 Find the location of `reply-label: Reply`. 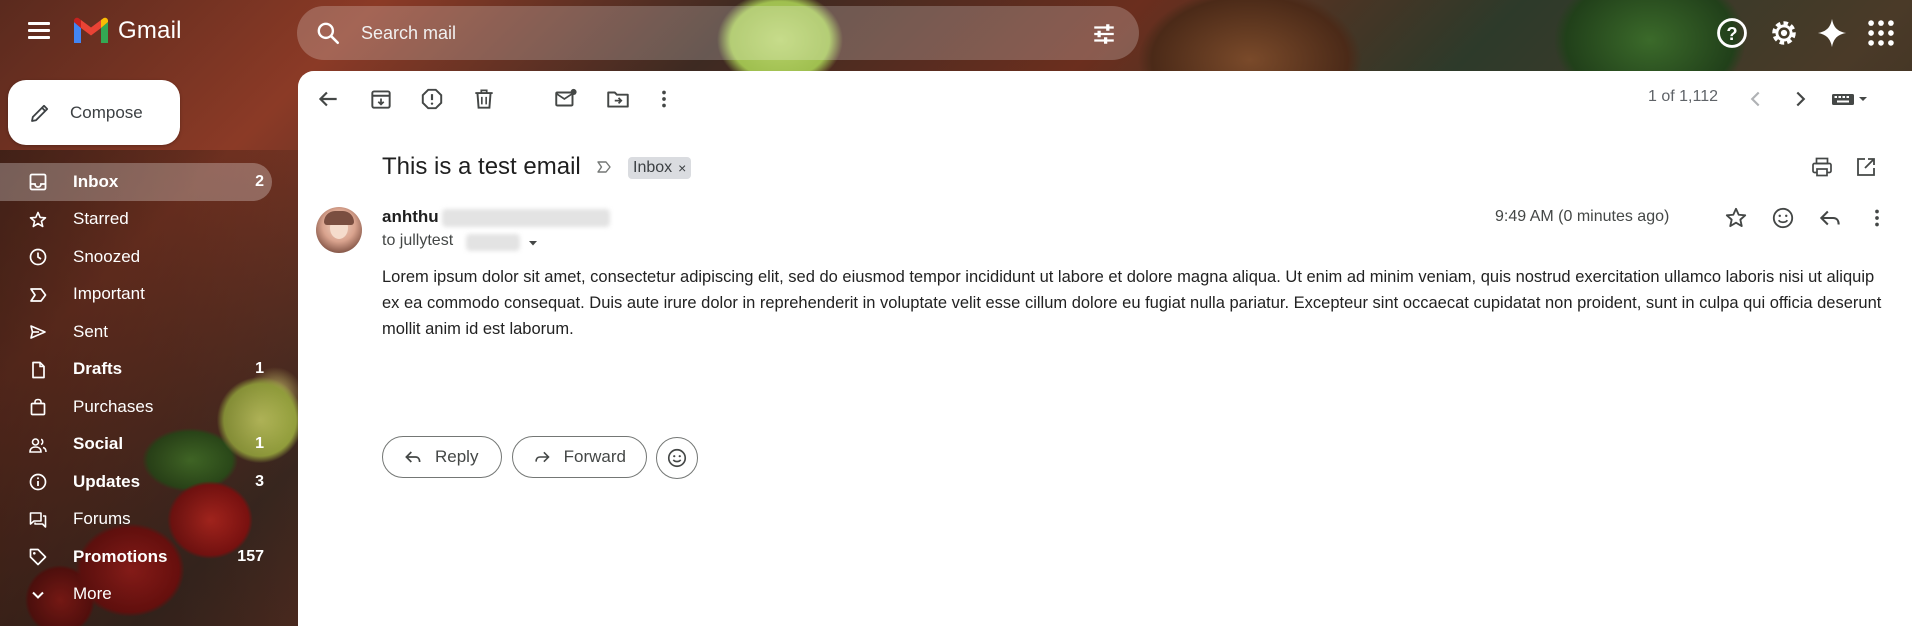

reply-label: Reply is located at coordinates (457, 456).